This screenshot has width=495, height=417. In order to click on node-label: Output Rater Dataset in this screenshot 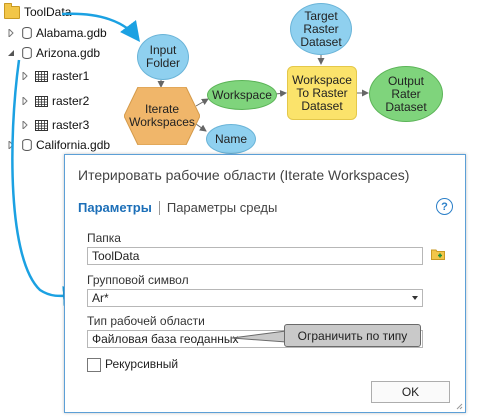, I will do `click(406, 93)`.